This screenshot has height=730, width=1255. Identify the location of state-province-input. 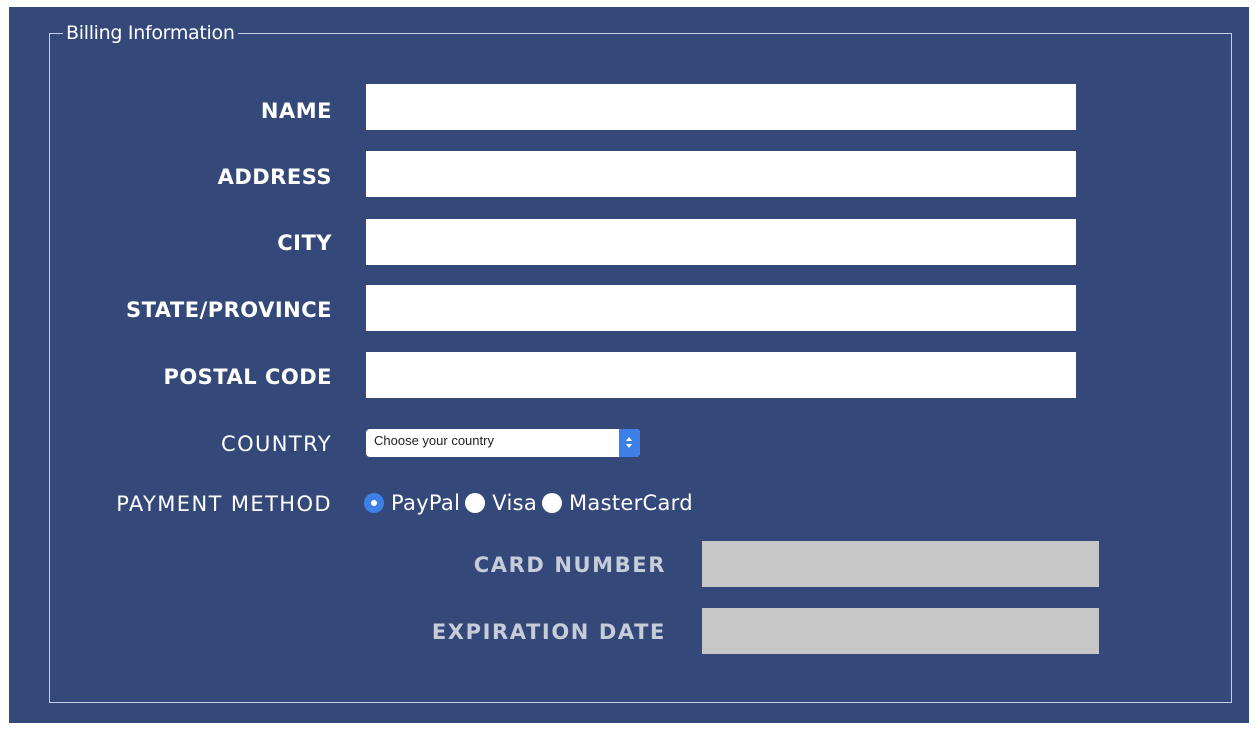
(721, 308).